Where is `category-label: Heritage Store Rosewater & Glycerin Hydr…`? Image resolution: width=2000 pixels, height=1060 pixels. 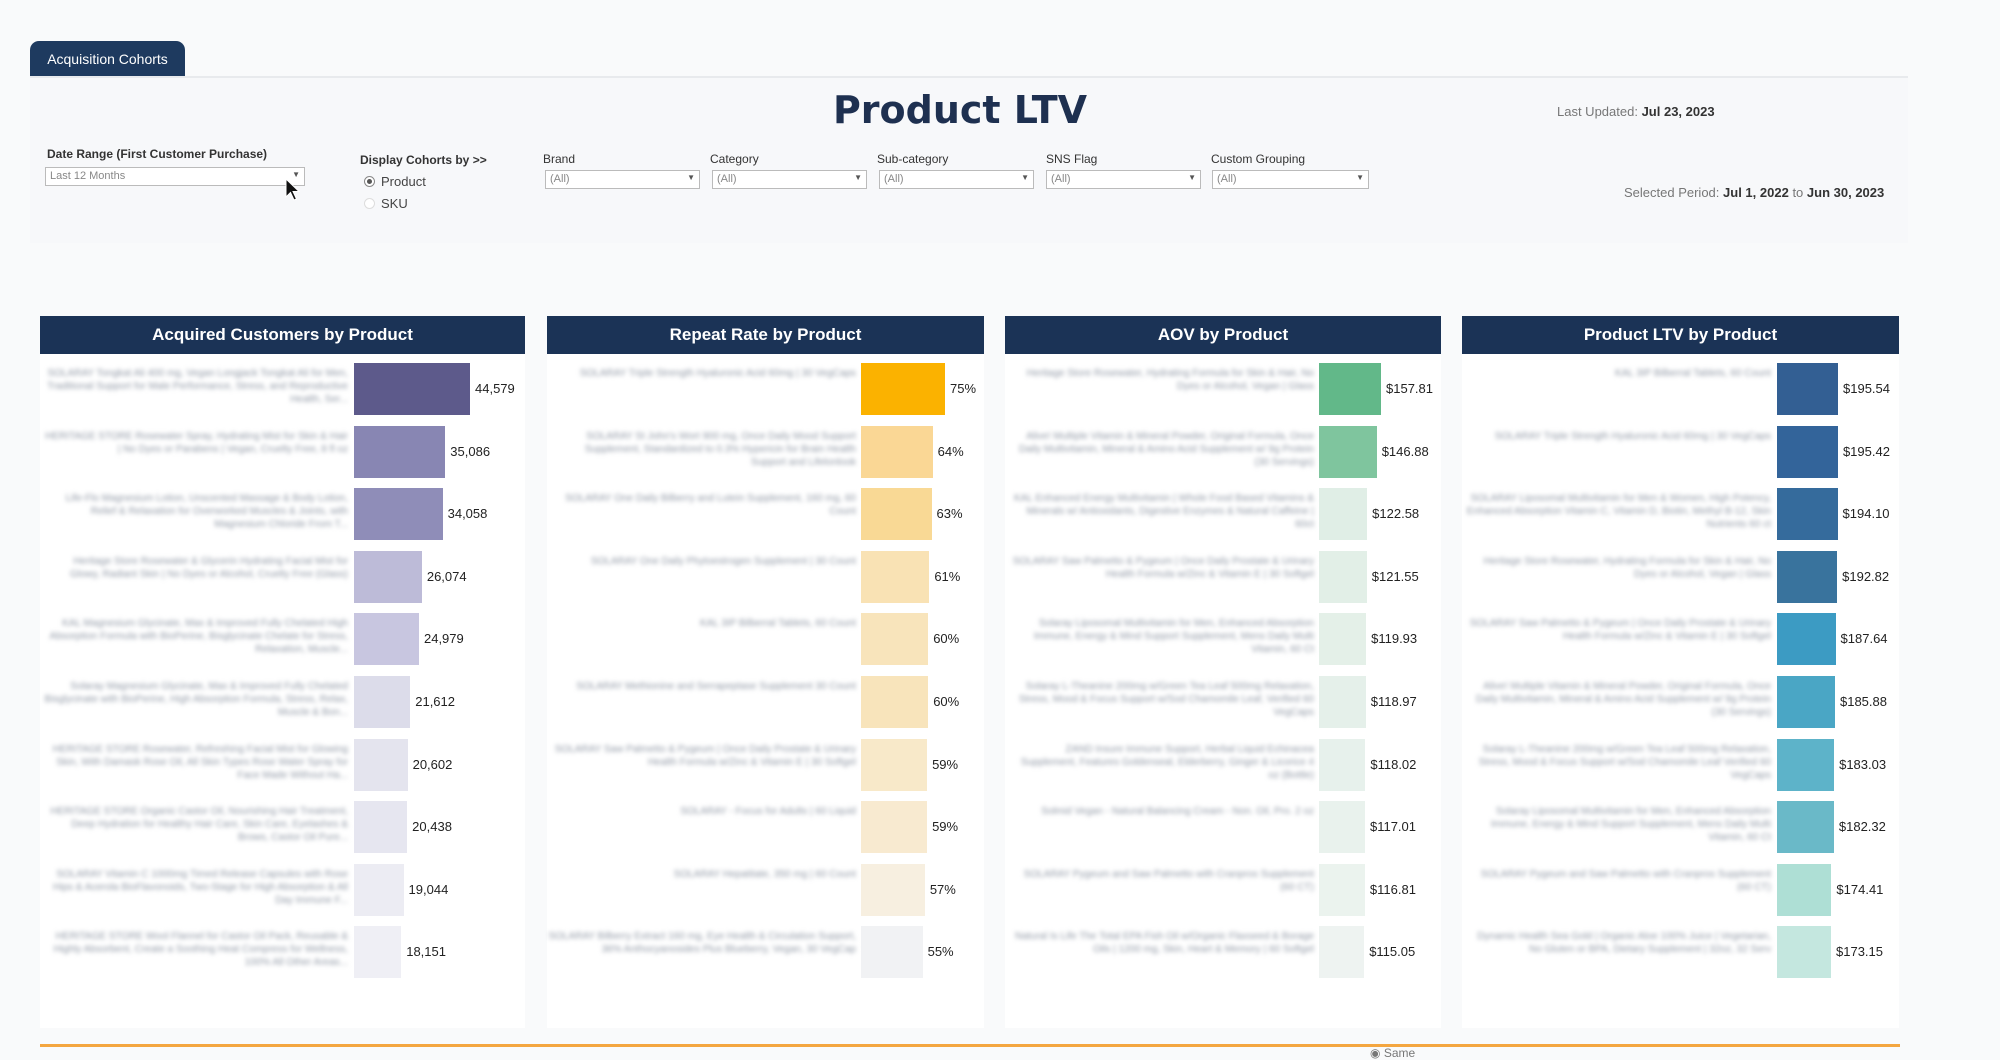 category-label: Heritage Store Rosewater & Glycerin Hydr… is located at coordinates (208, 567).